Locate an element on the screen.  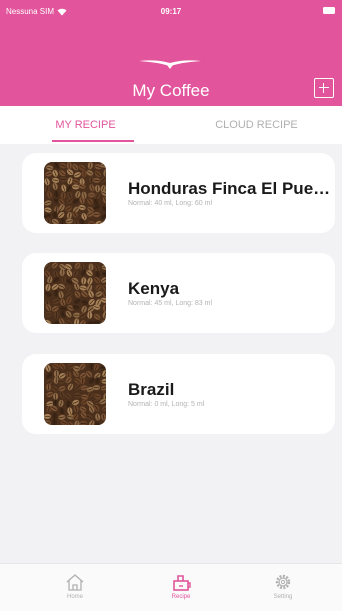
recipe-detail: Normal: 45 ml, Long: 83 ml is located at coordinates (170, 303).